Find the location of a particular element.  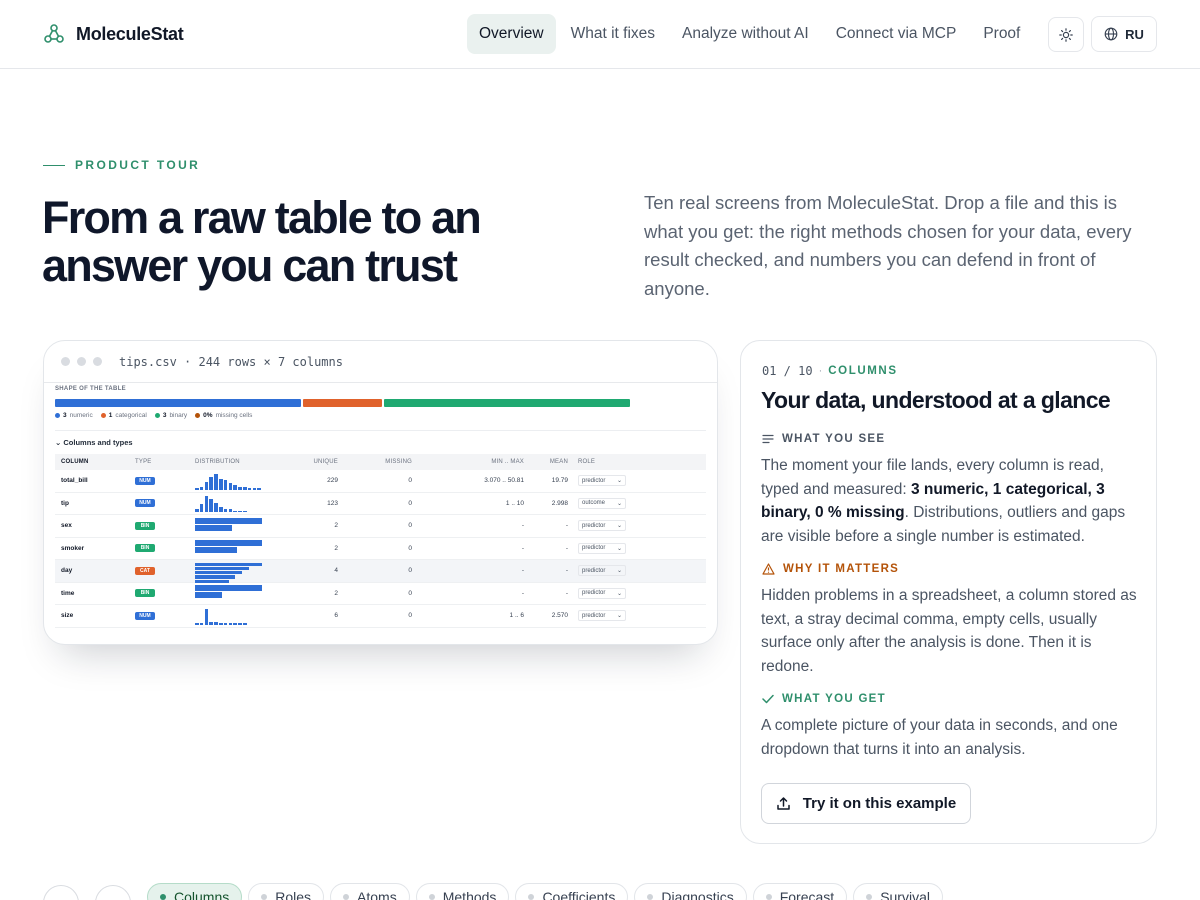

tour-tab-diagnostics: Diagnostics is located at coordinates (690, 891).